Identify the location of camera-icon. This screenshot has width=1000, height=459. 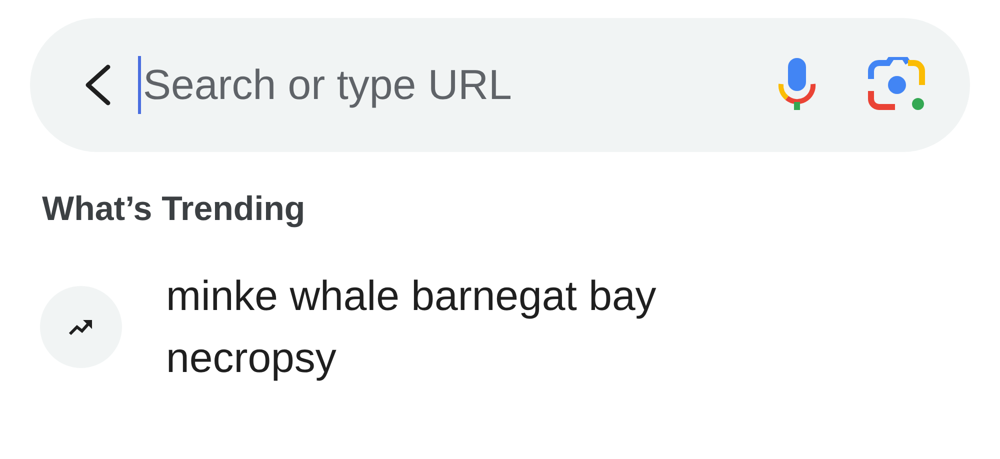
(897, 85).